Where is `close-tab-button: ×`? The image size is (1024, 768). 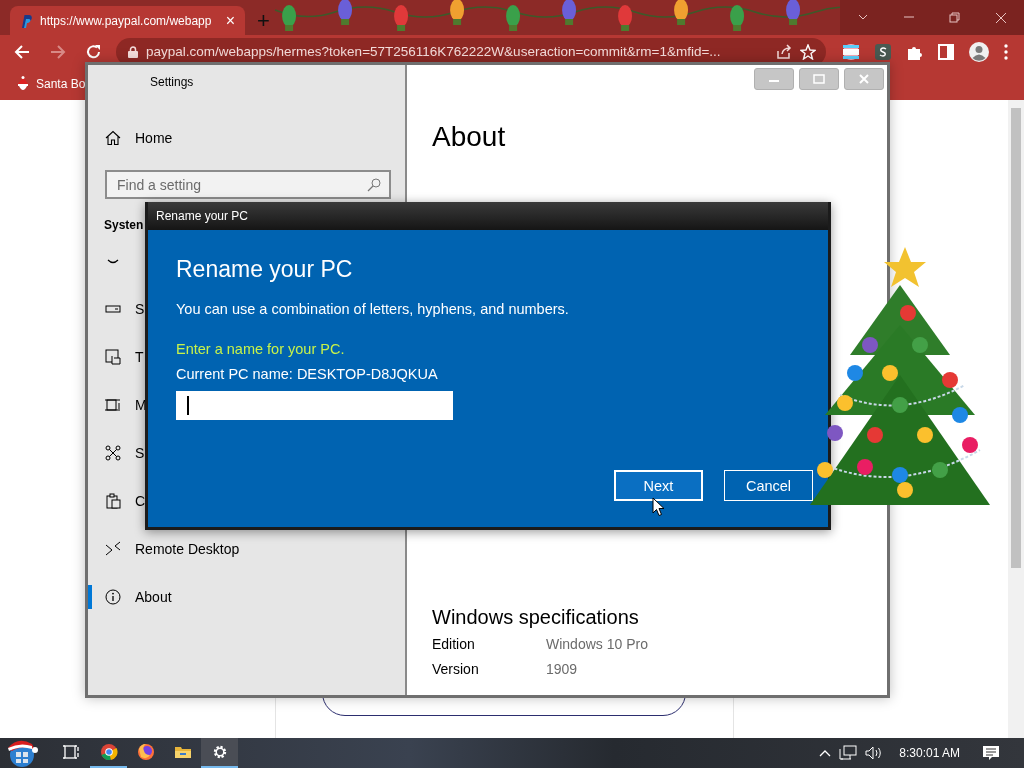
close-tab-button: × is located at coordinates (230, 20).